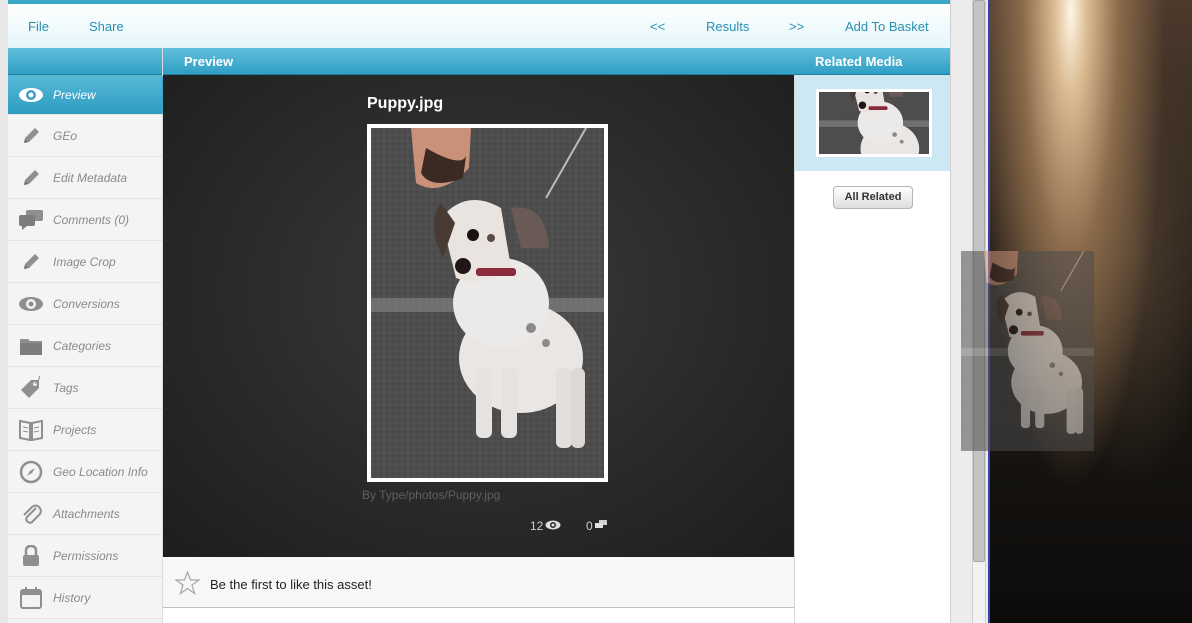  I want to click on sidebar-item-label: GEo, so click(65, 135).